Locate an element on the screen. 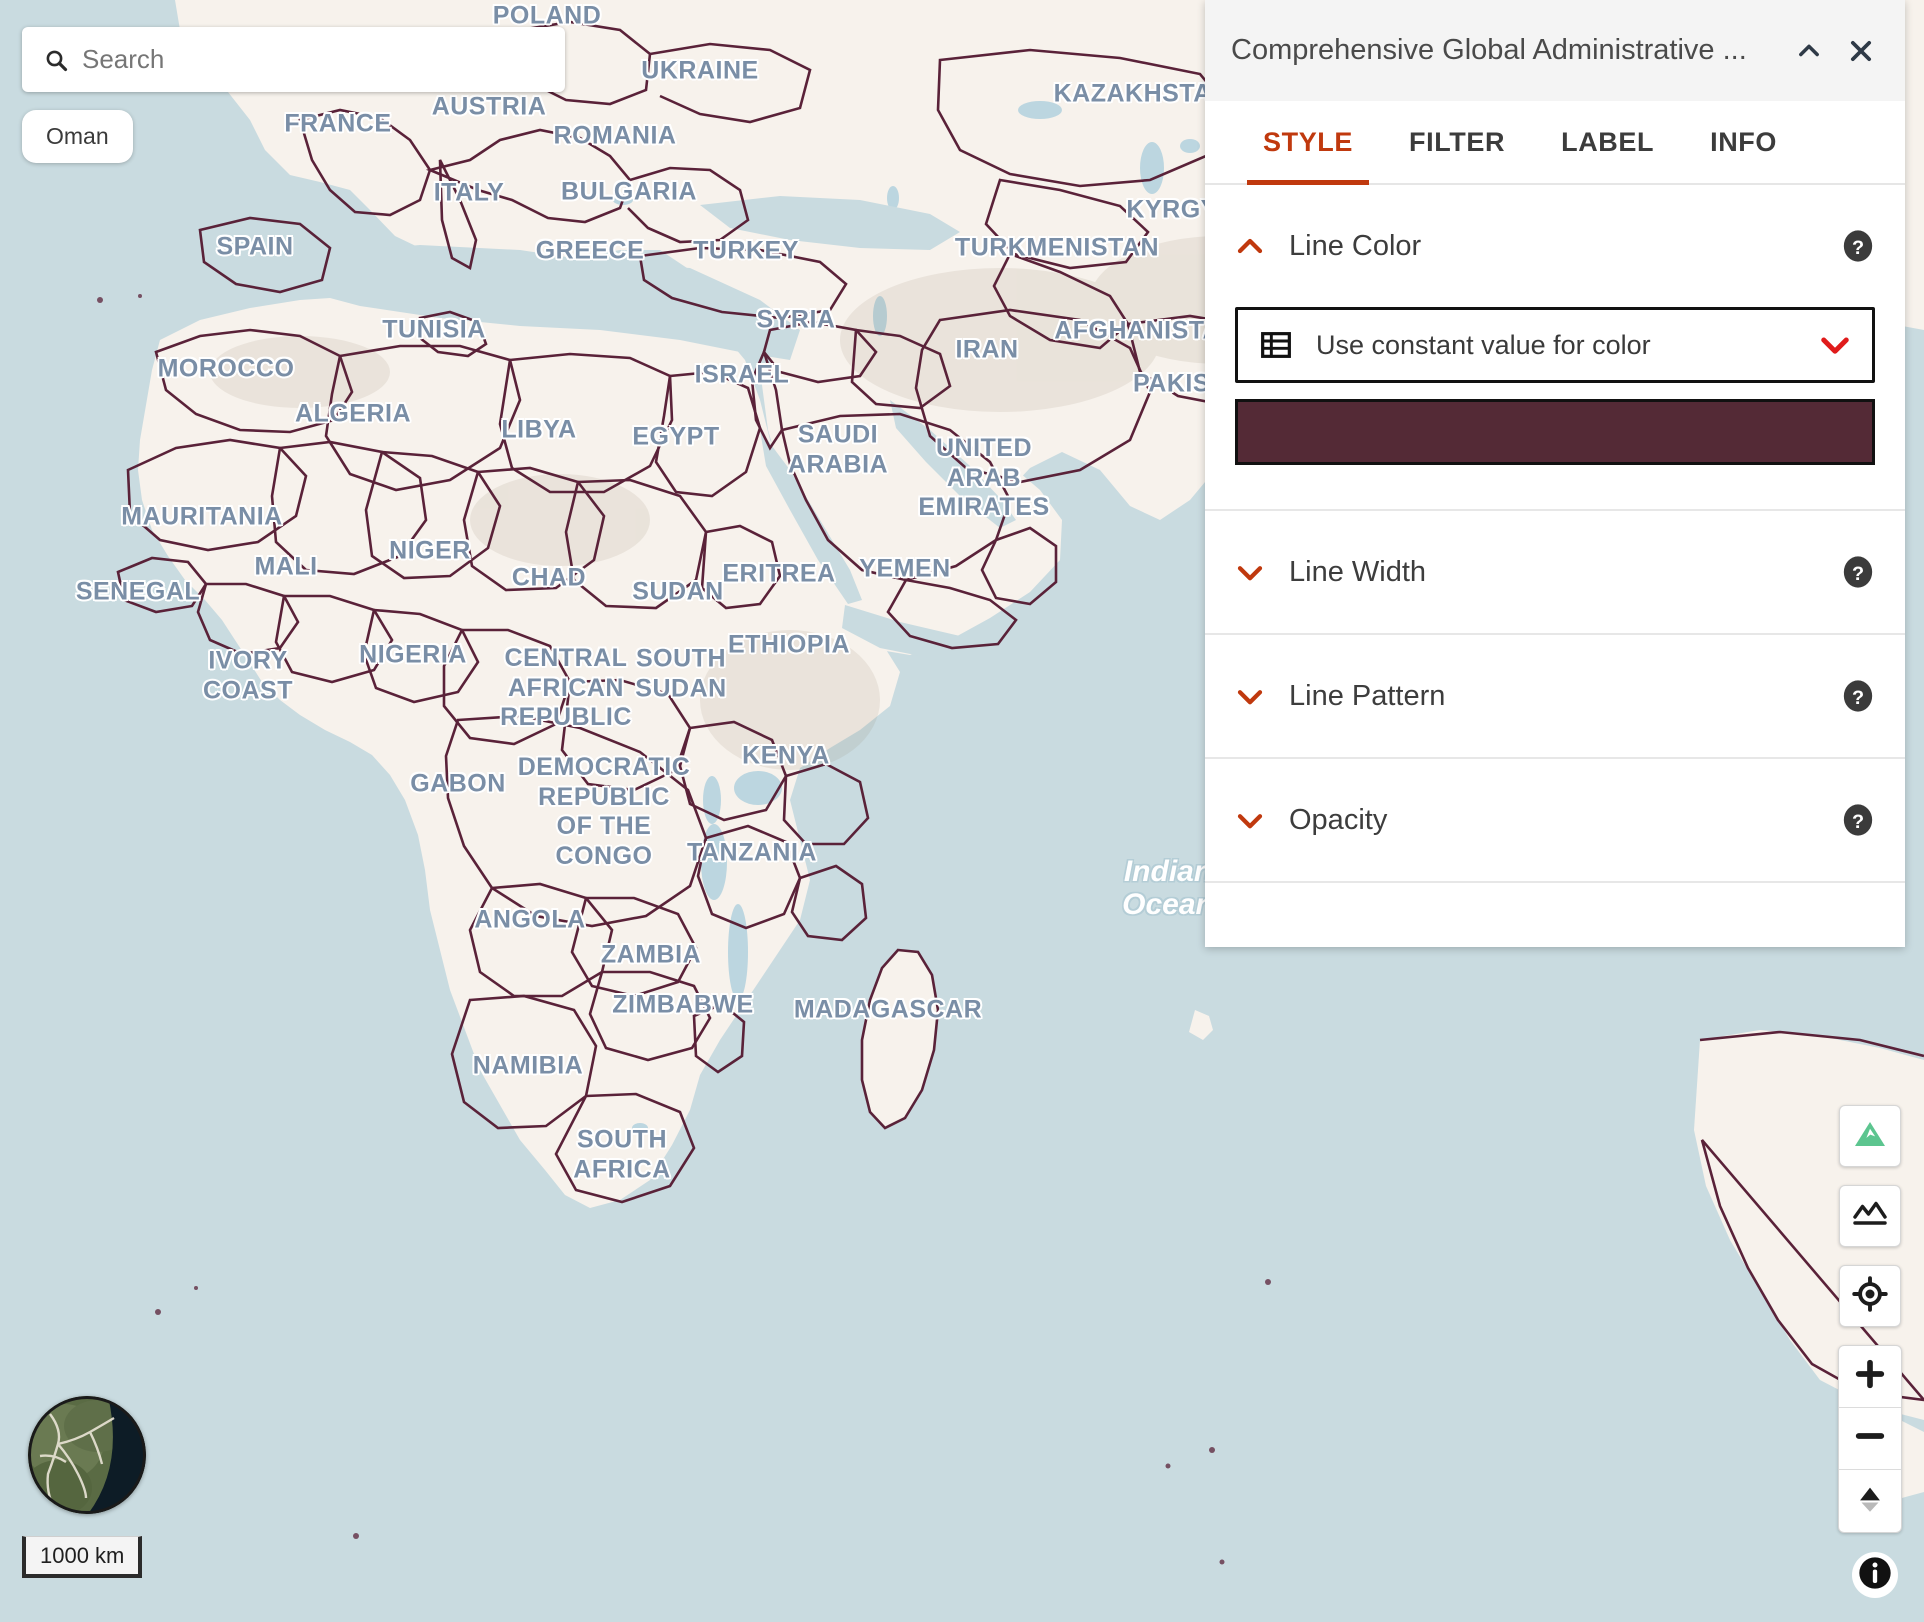 The image size is (1924, 1622). search-input is located at coordinates (312, 59).